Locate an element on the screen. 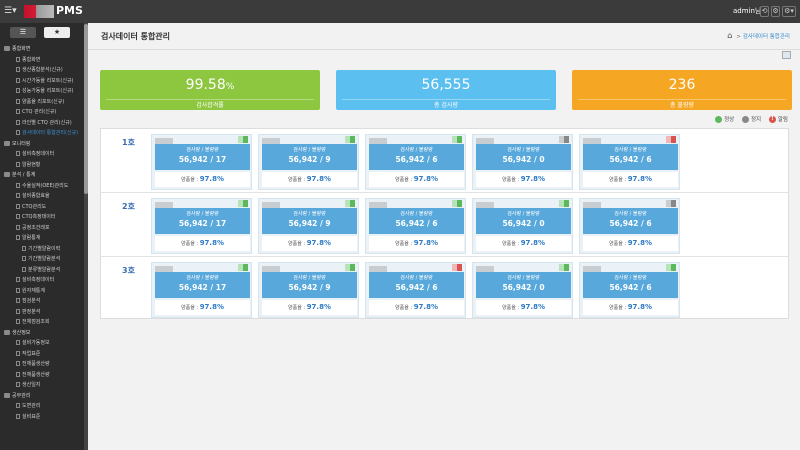 The height and width of the screenshot is (450, 800). sidebar-item: 종합화면 is located at coordinates (42, 60).